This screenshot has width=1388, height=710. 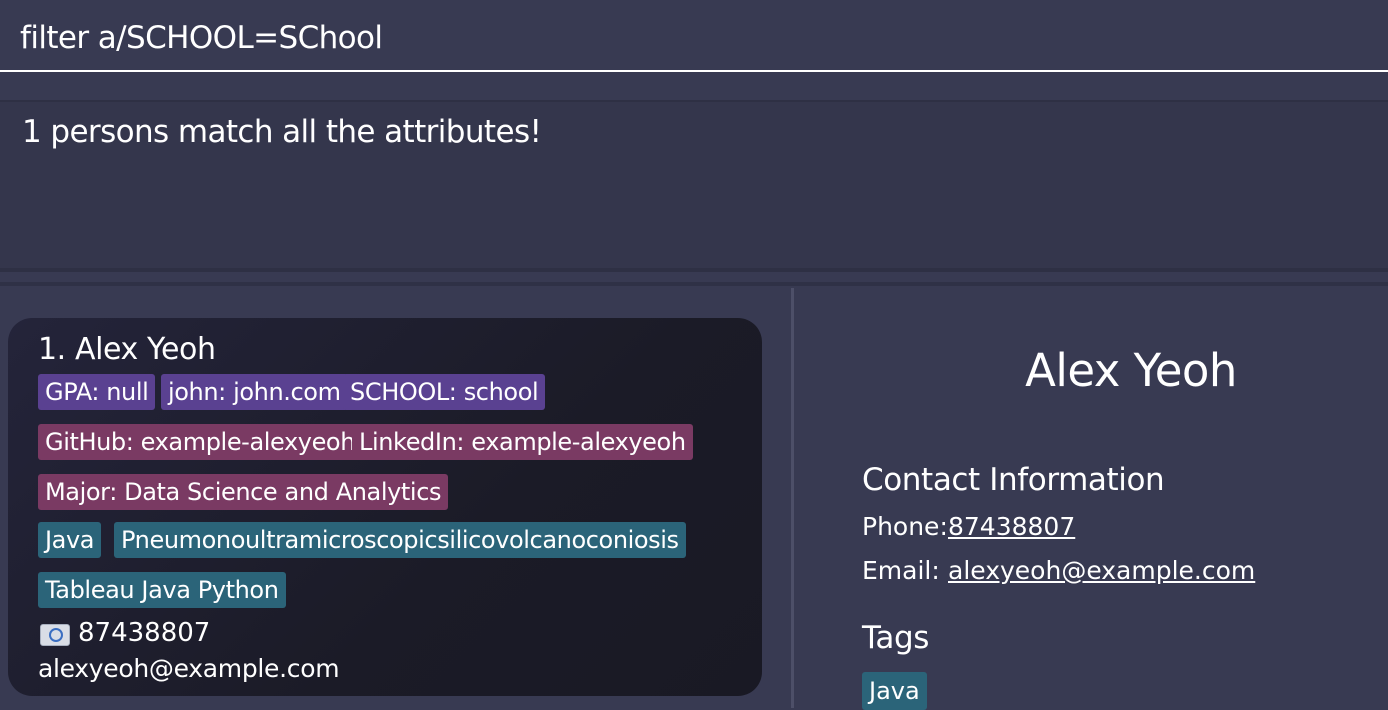 What do you see at coordinates (254, 392) in the screenshot?
I see `attribute-tag: john: john.com` at bounding box center [254, 392].